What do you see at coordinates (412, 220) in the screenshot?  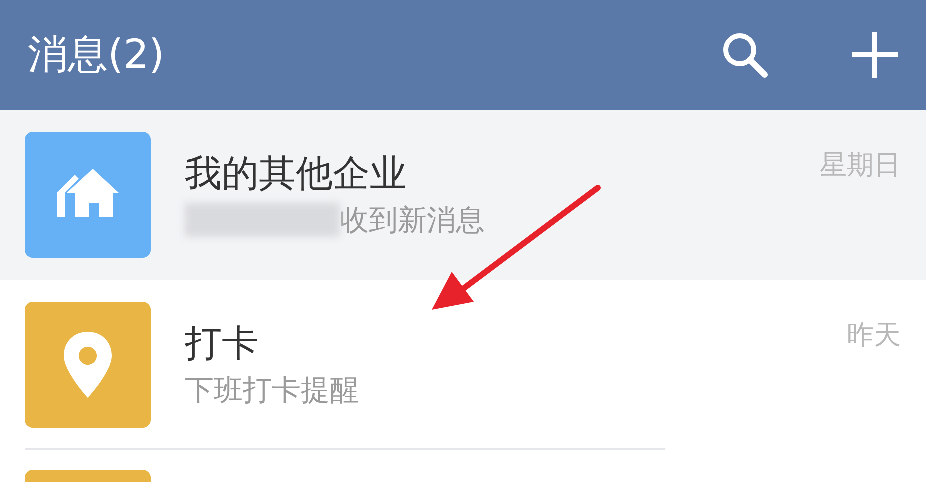 I see `message-preview: 收到新消息` at bounding box center [412, 220].